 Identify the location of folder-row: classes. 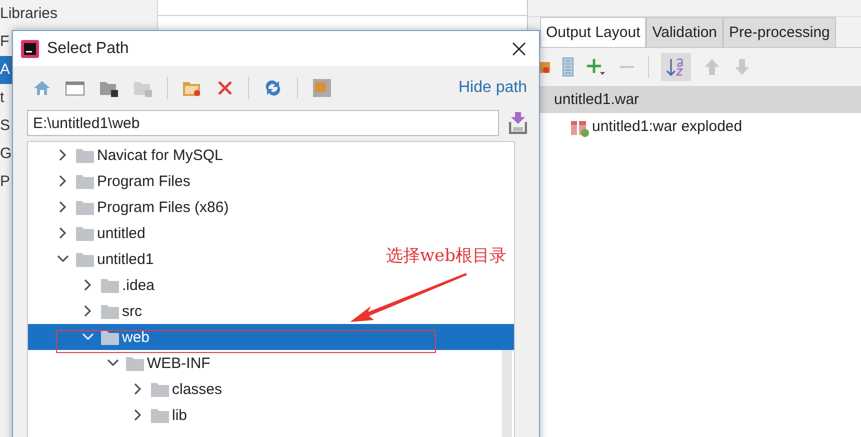
(127, 389).